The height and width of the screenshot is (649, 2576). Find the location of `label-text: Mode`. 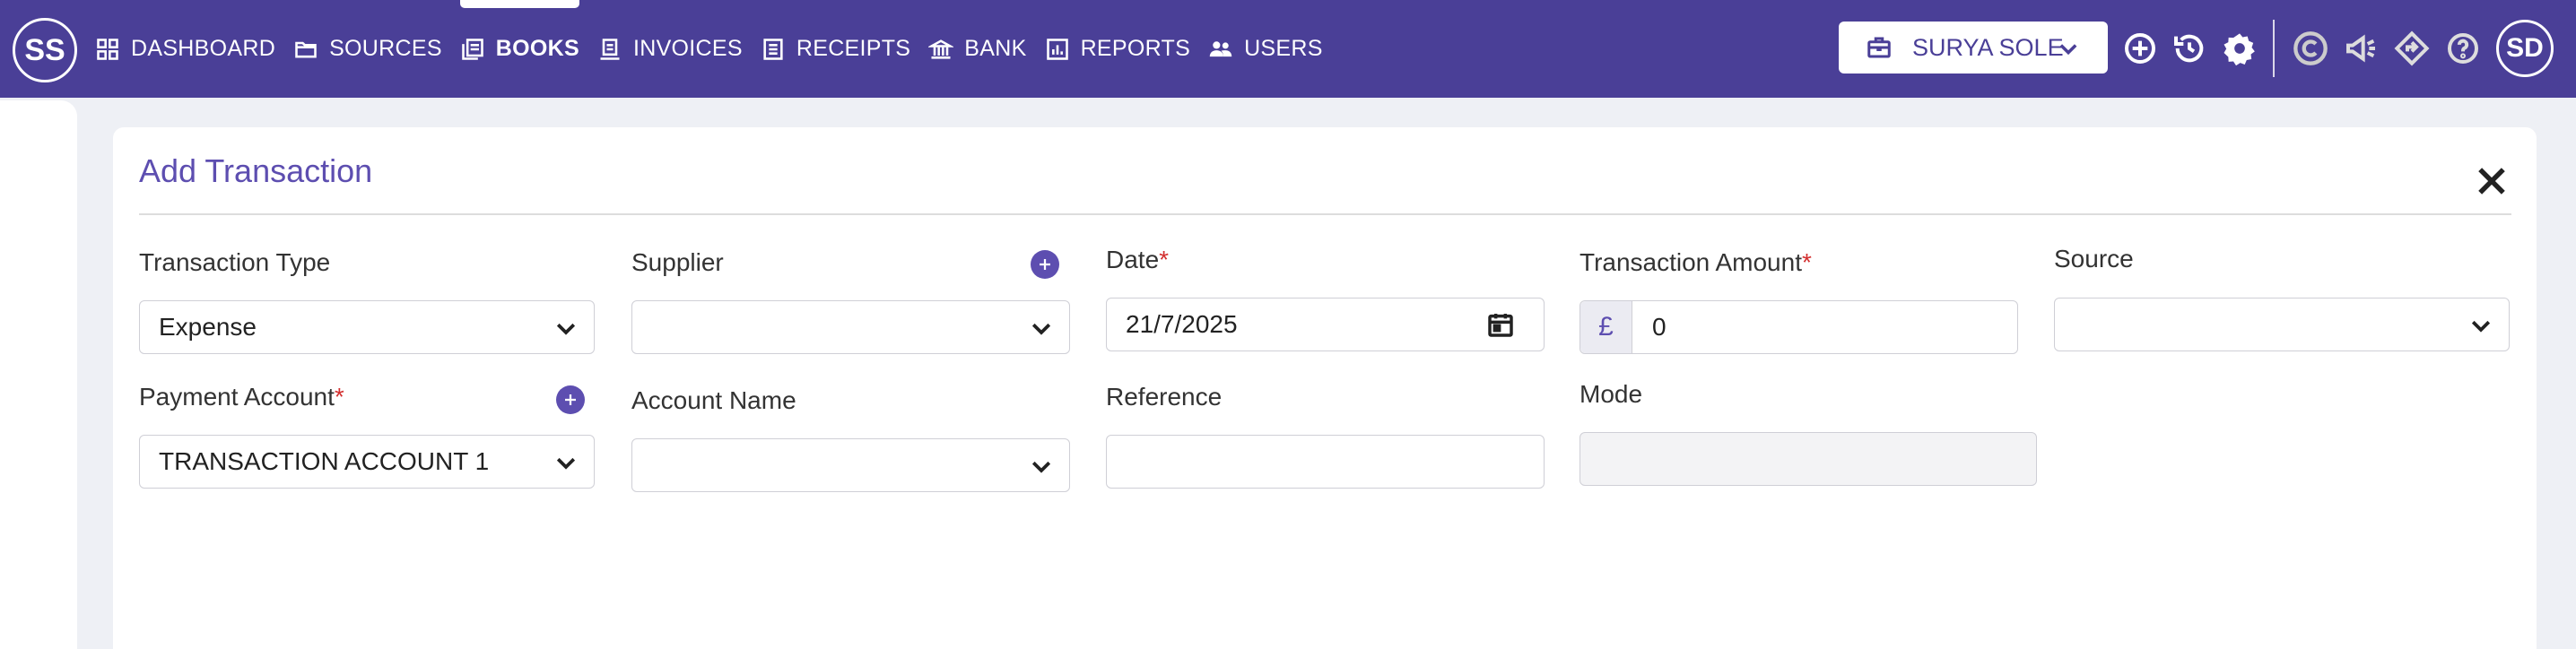

label-text: Mode is located at coordinates (1611, 394).